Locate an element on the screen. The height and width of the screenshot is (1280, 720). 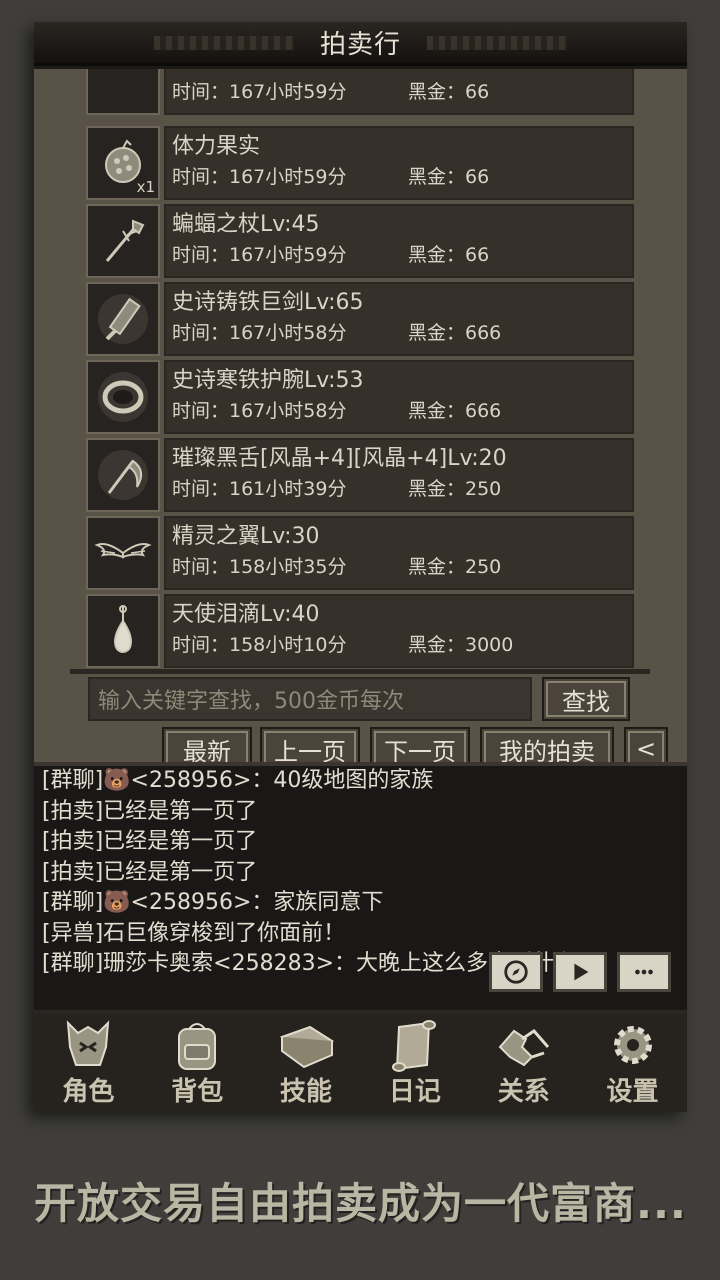
nav-label: 关系 is located at coordinates (523, 1092).